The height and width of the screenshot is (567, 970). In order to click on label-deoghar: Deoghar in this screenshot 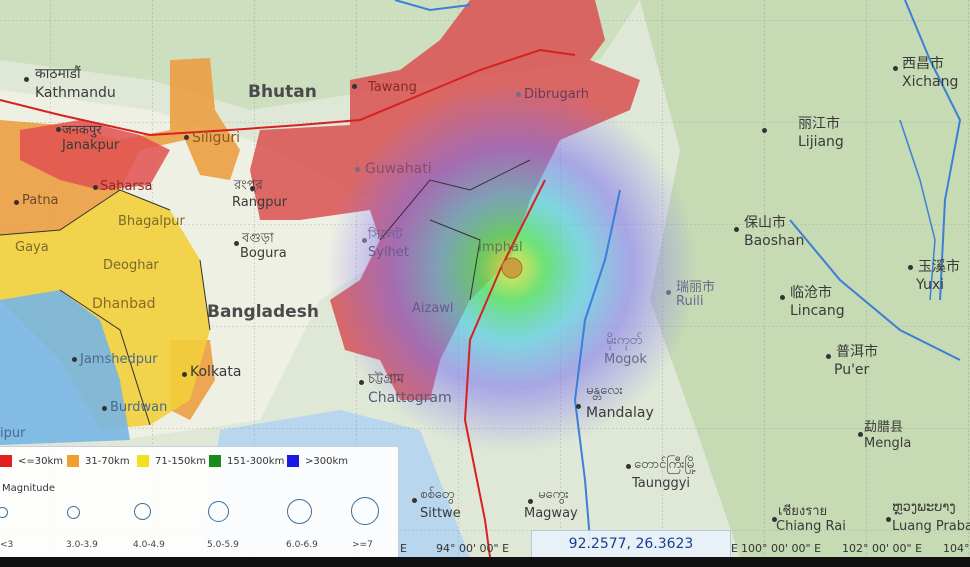, I will do `click(131, 265)`.